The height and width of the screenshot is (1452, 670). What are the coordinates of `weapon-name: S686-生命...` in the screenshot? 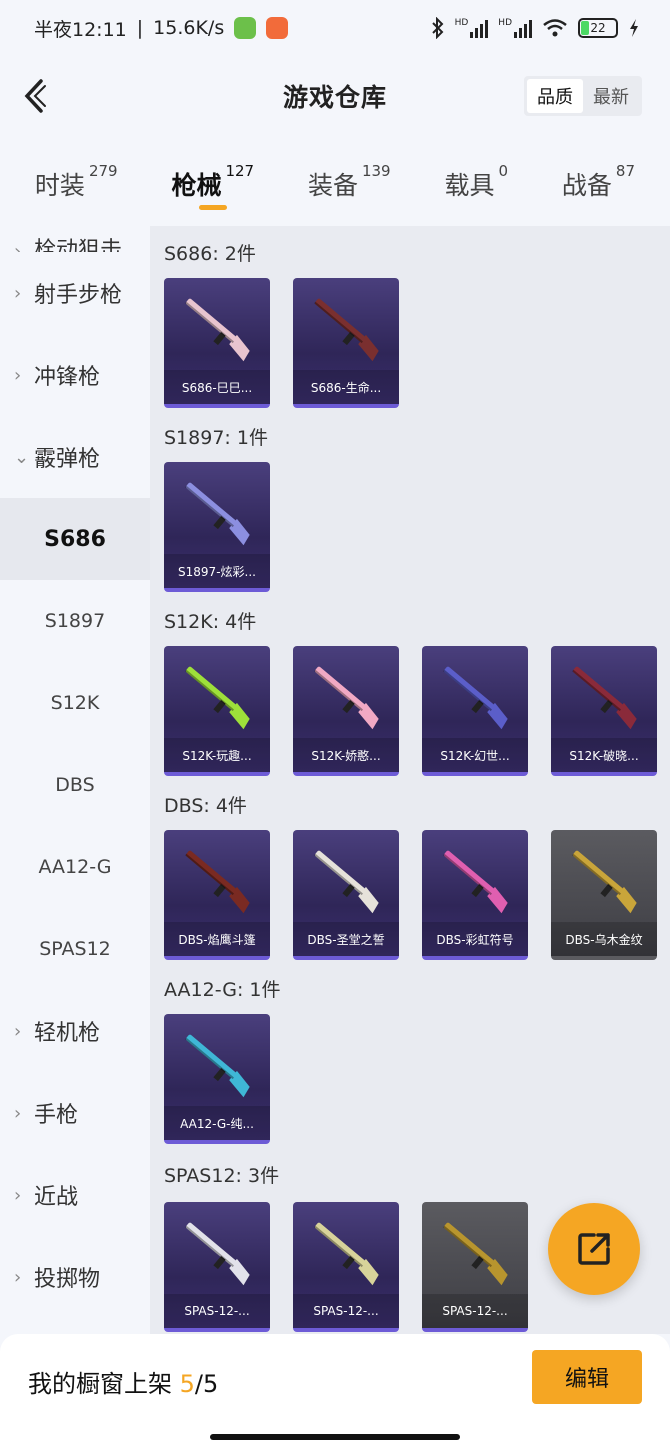 It's located at (346, 387).